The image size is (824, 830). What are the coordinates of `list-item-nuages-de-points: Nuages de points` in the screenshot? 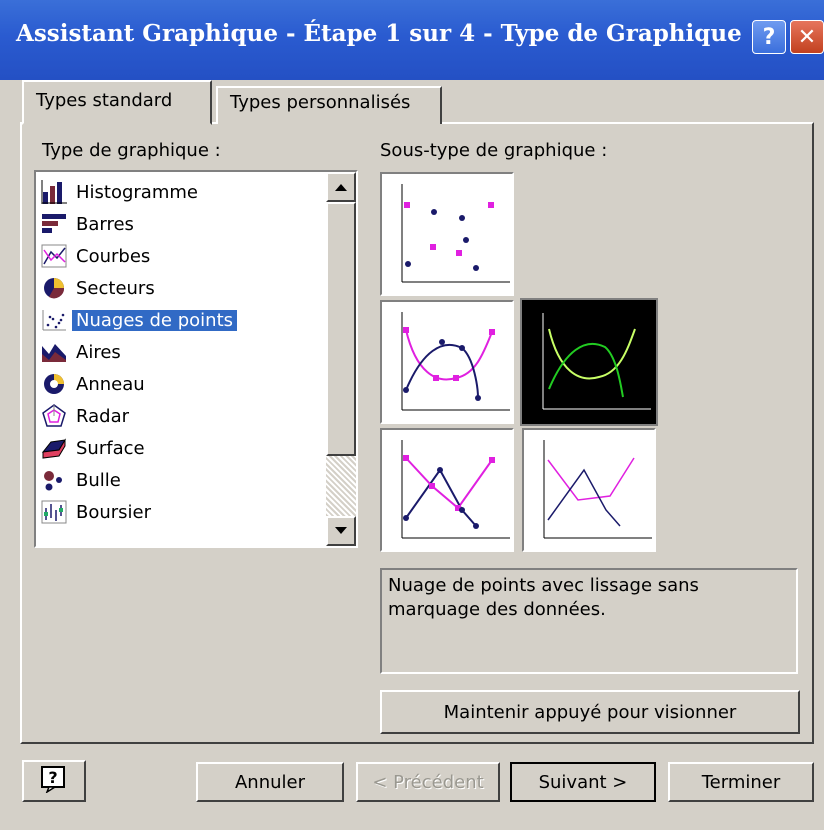 It's located at (182, 320).